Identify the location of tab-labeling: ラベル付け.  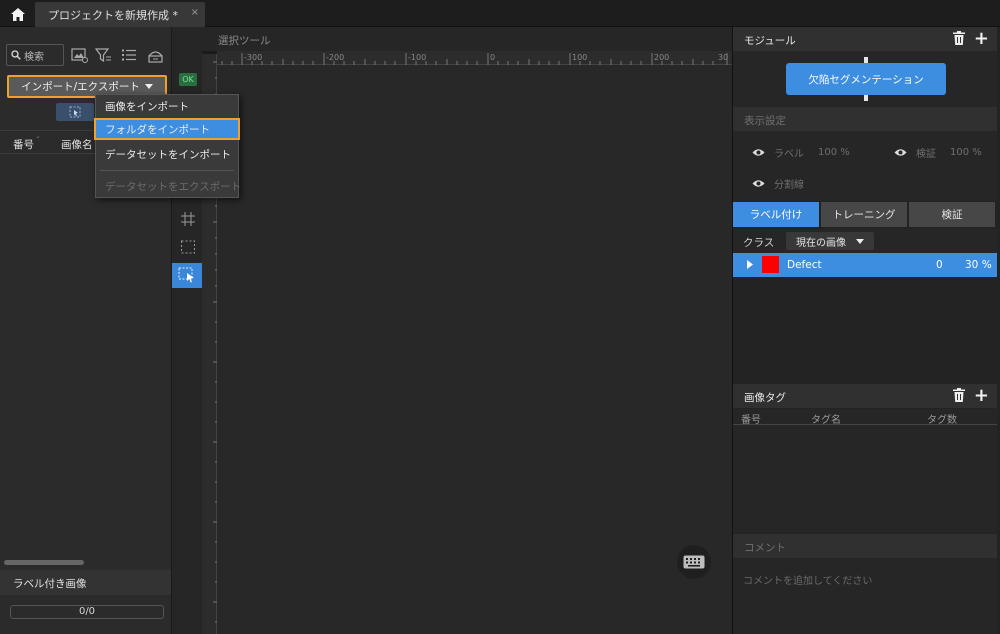
(776, 214).